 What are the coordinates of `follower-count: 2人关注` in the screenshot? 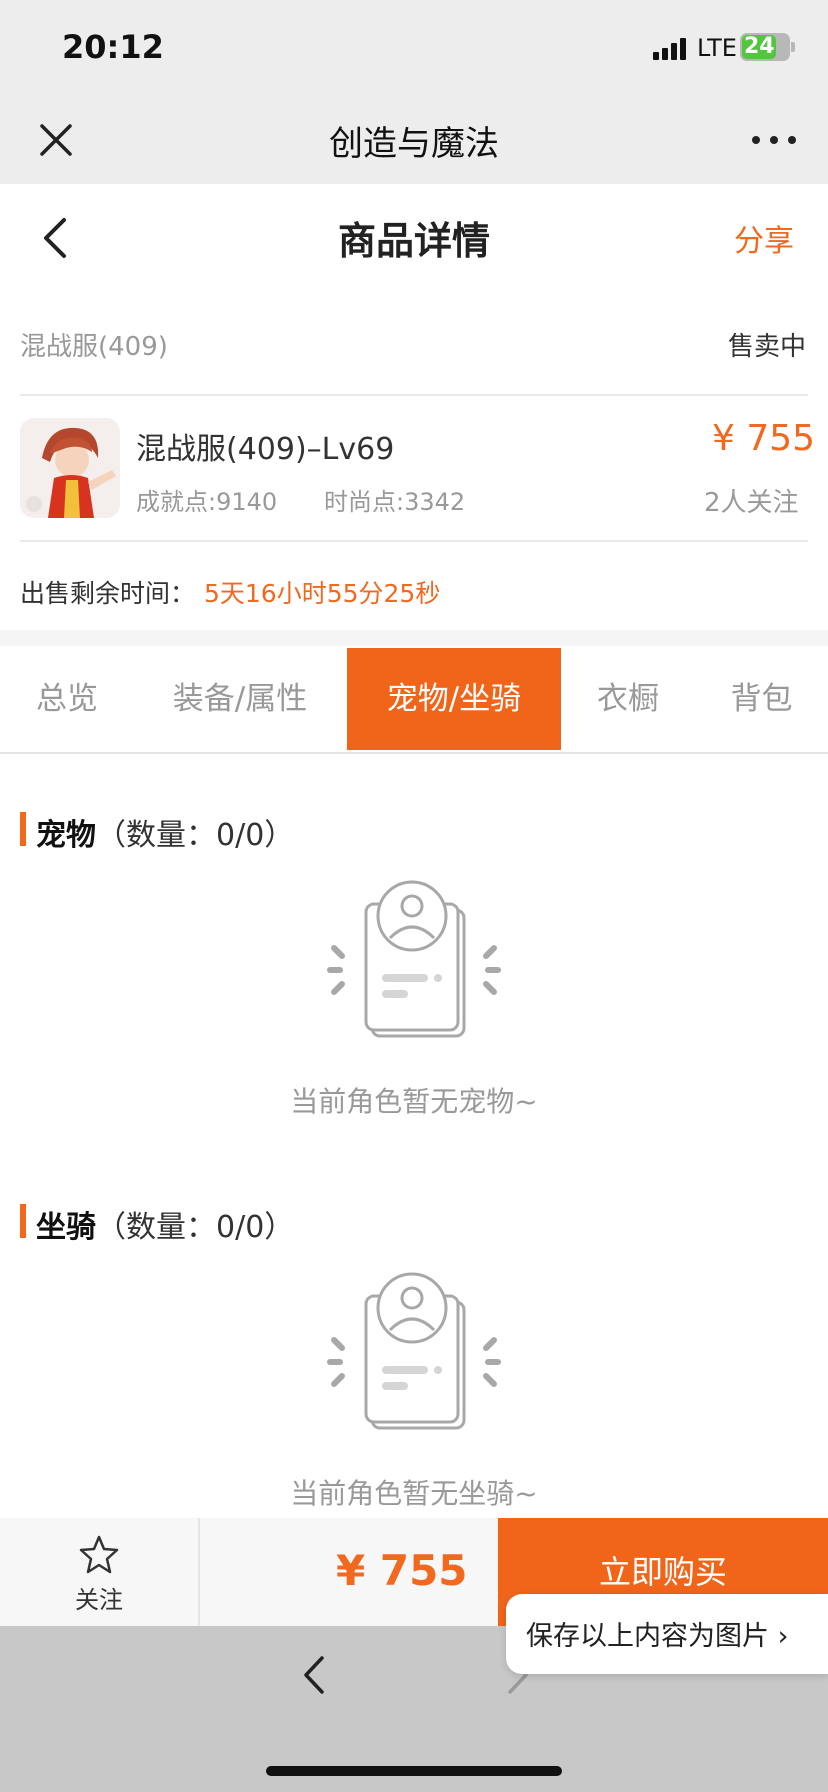 It's located at (751, 503).